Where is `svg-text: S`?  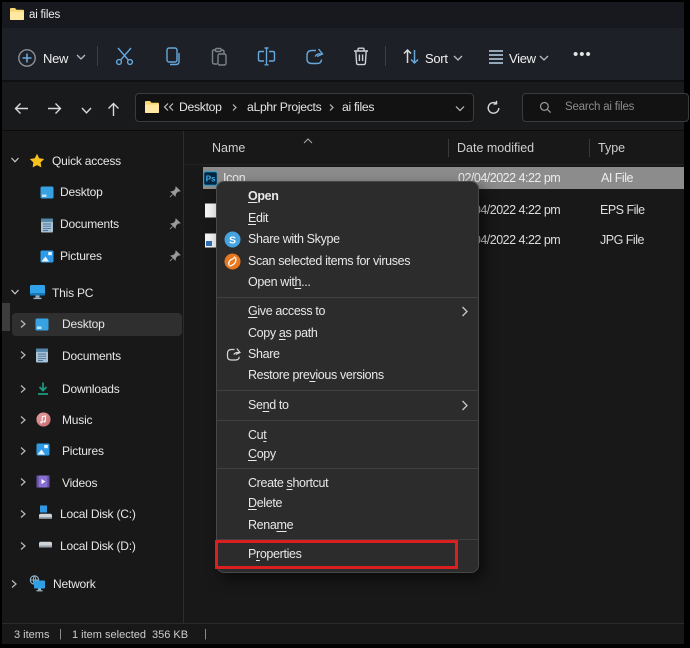 svg-text: S is located at coordinates (232, 240).